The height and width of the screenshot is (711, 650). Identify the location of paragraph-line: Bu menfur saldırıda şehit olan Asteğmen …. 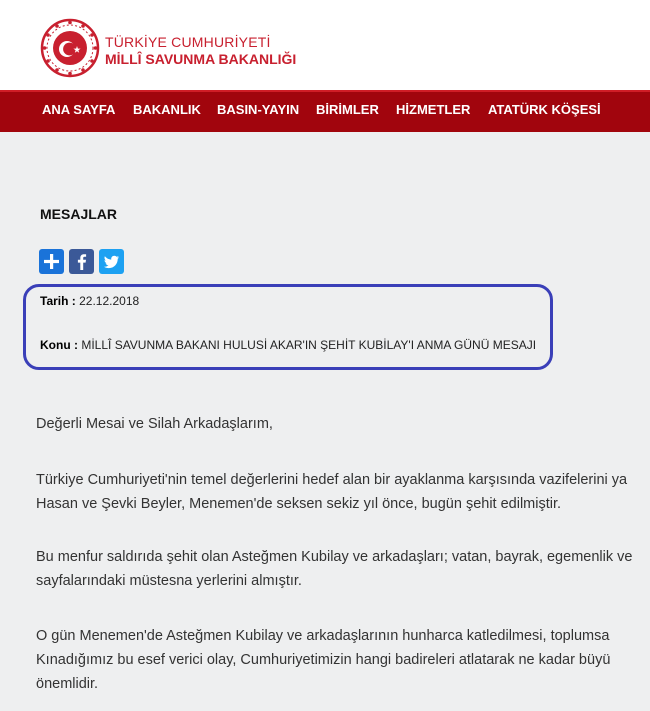
(334, 557).